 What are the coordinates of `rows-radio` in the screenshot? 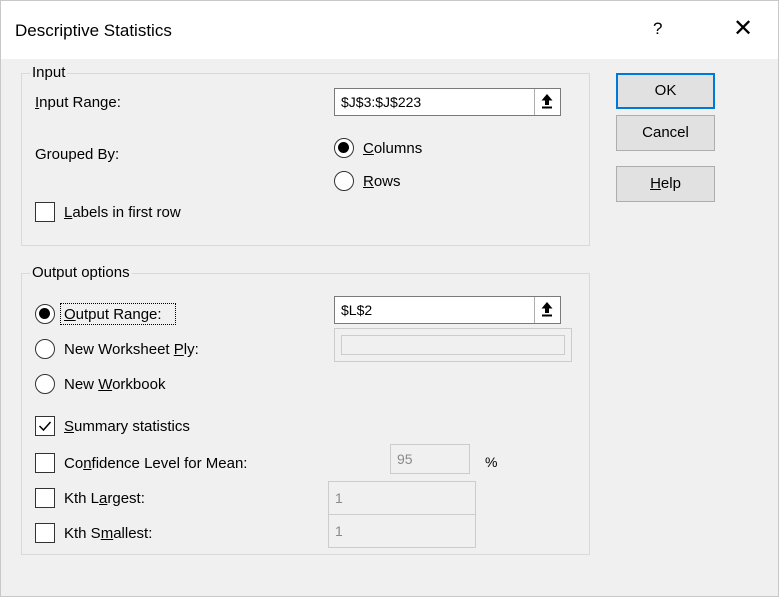 It's located at (344, 181).